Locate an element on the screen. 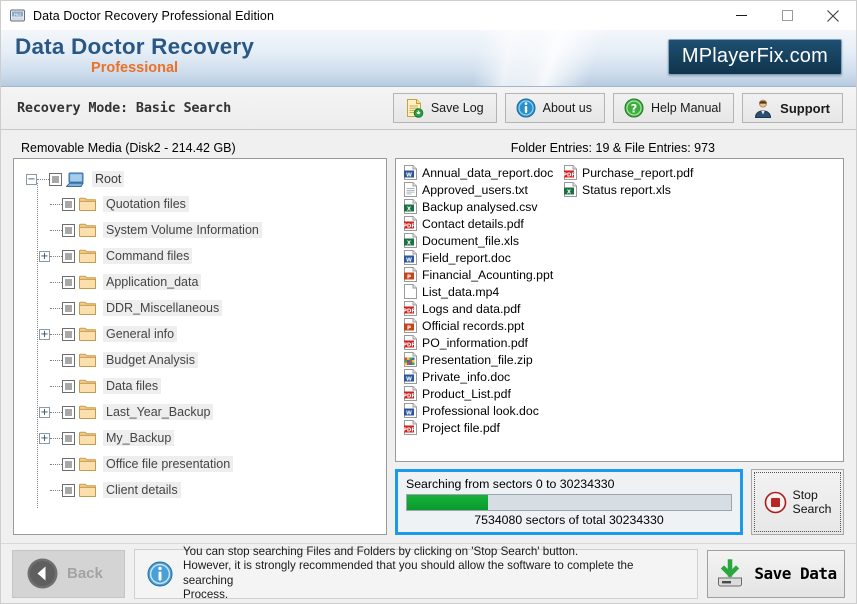 The height and width of the screenshot is (604, 857). file-list-item: PDF Project file.pdf is located at coordinates (481, 427).